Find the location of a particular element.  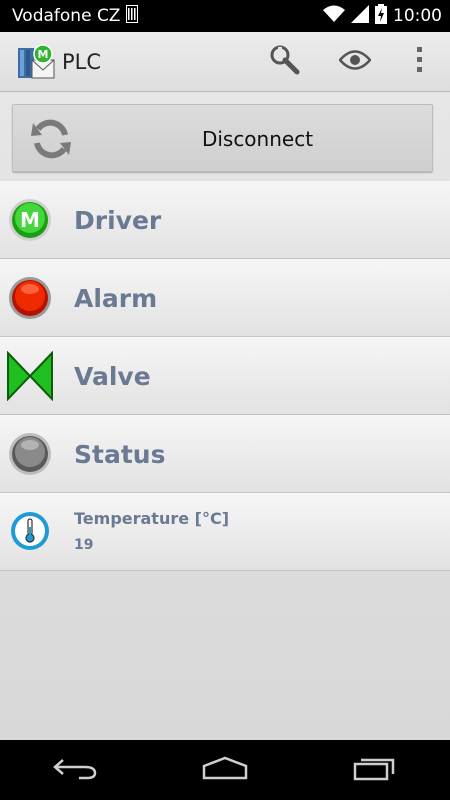

app-logo-icon: M is located at coordinates (36, 62).